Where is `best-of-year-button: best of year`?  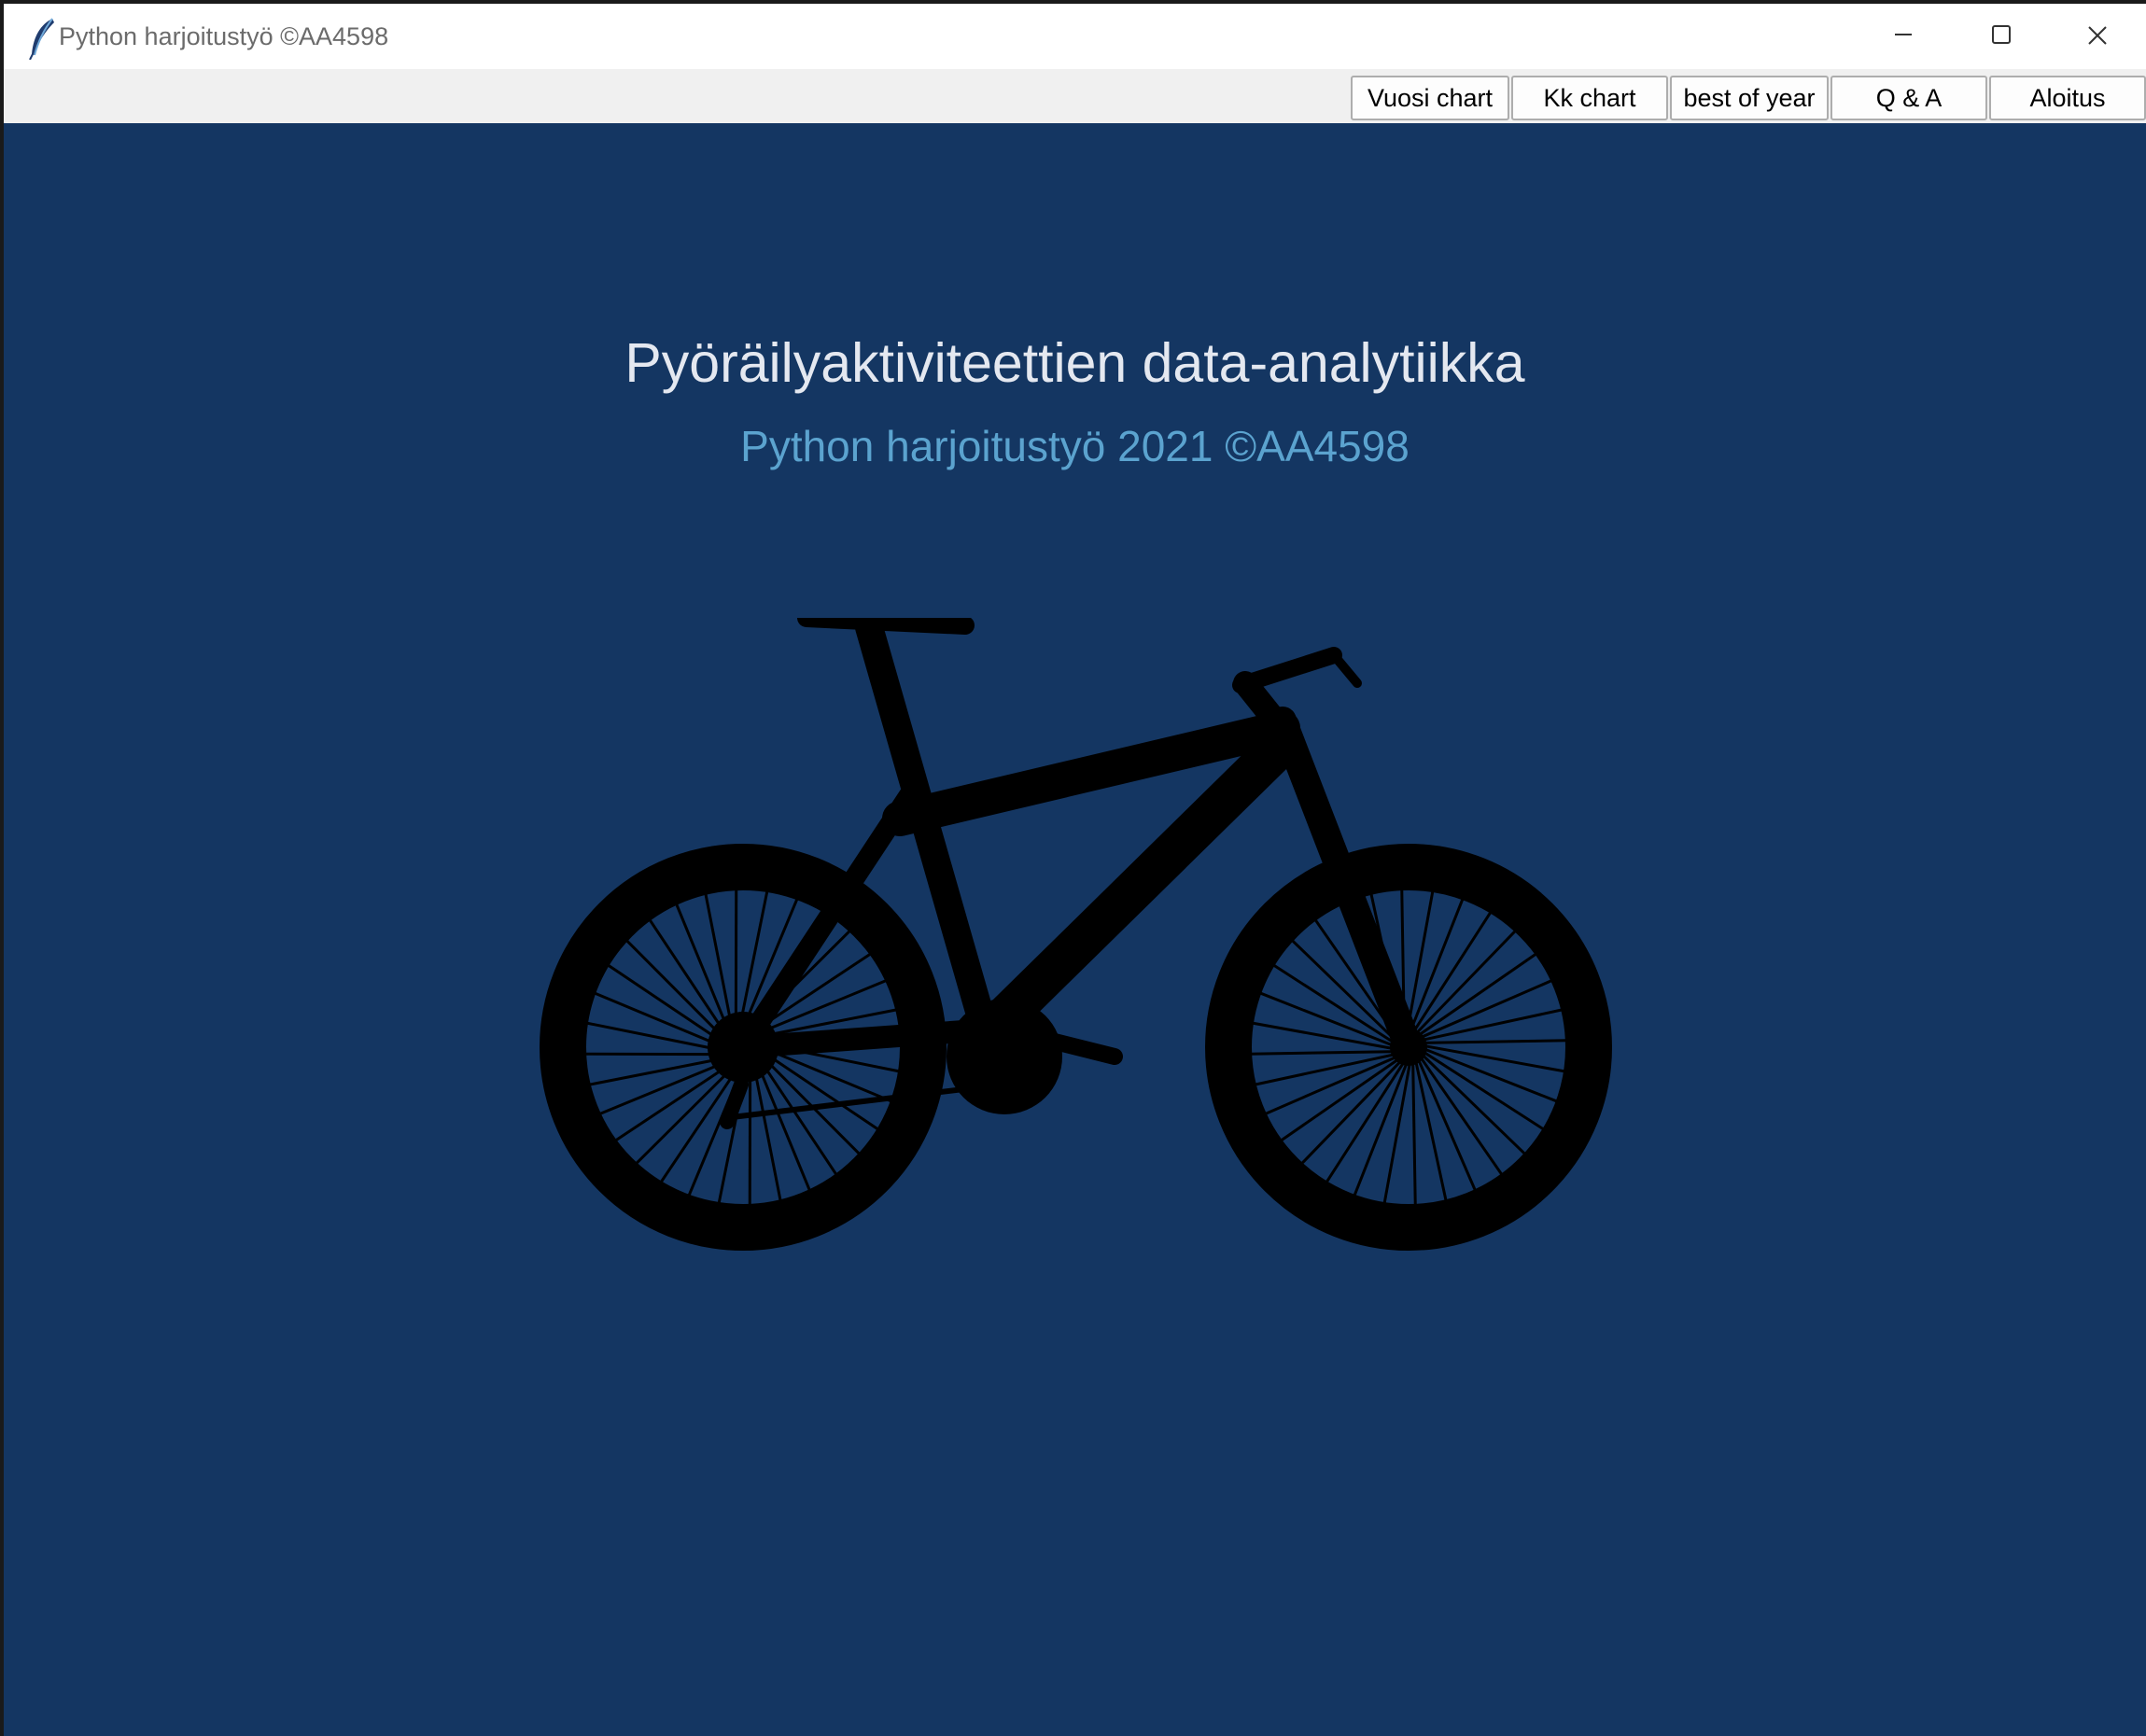 best-of-year-button: best of year is located at coordinates (1749, 98).